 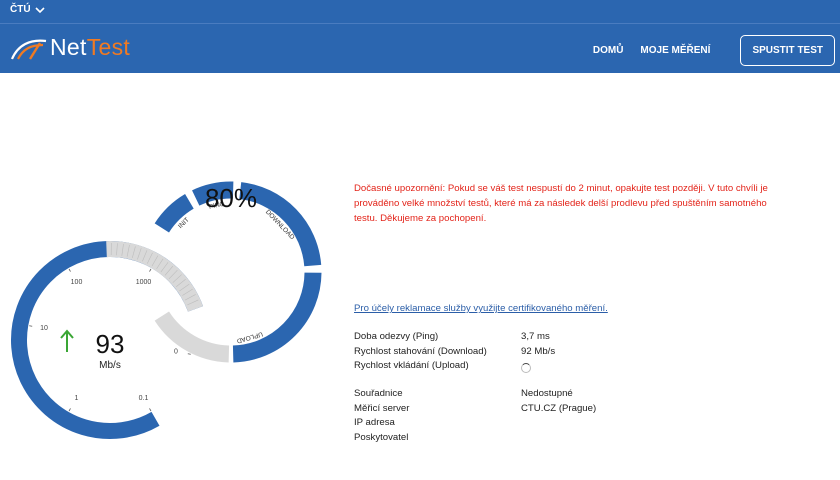 What do you see at coordinates (526, 368) in the screenshot?
I see `loading-spinner-icon` at bounding box center [526, 368].